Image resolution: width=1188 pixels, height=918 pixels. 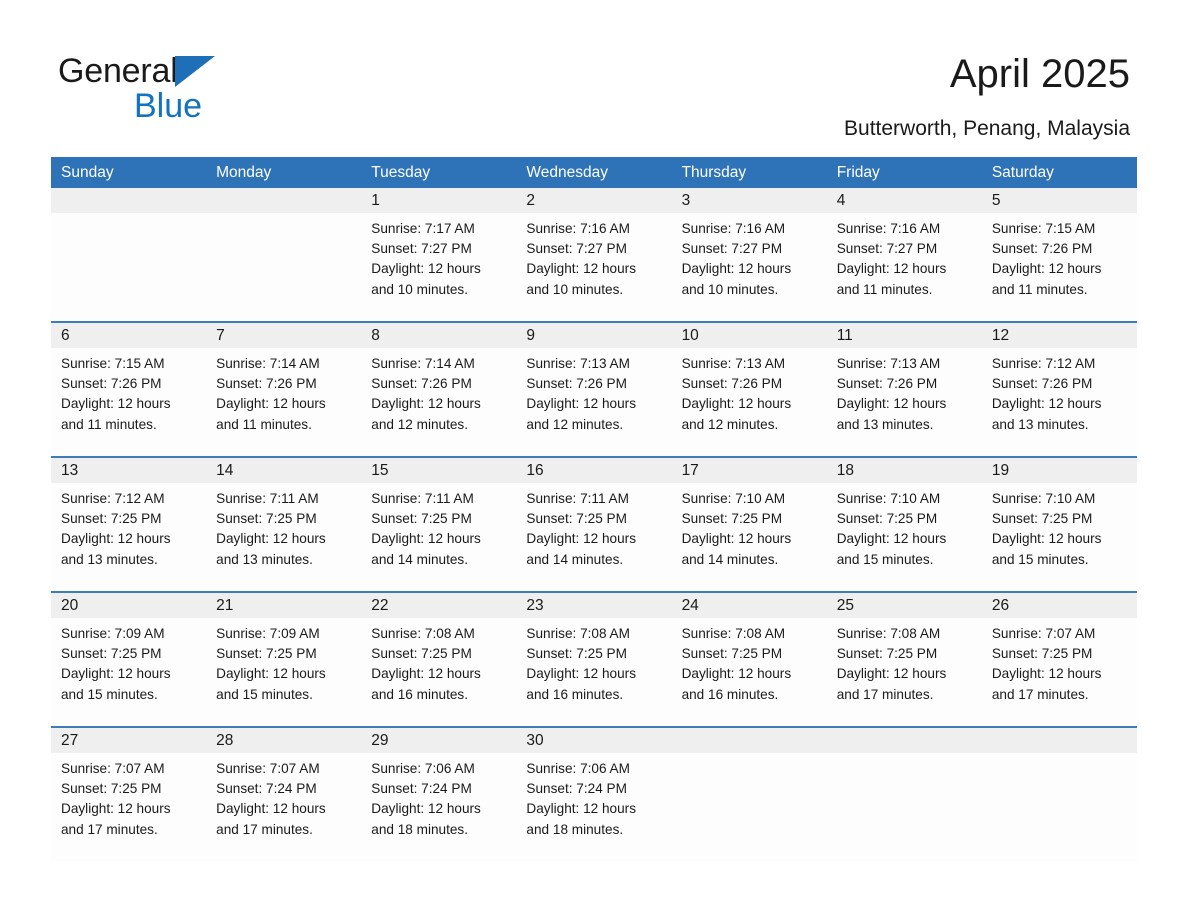 I want to click on day-number: 18, so click(x=904, y=470).